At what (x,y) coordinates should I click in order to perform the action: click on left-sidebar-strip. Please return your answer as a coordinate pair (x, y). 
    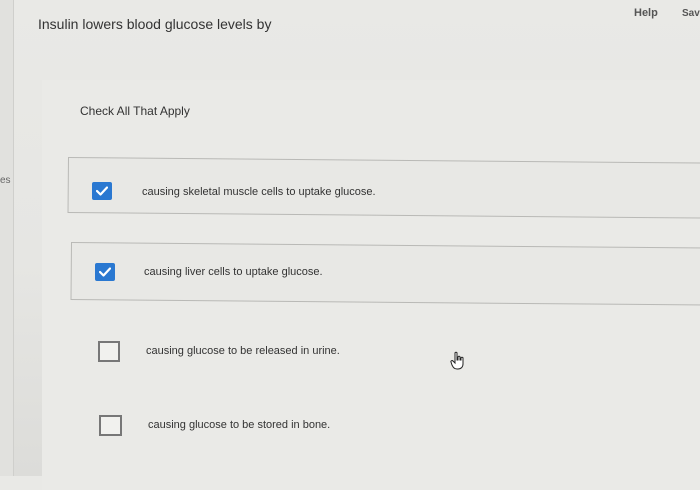
    Looking at the image, I should click on (7, 238).